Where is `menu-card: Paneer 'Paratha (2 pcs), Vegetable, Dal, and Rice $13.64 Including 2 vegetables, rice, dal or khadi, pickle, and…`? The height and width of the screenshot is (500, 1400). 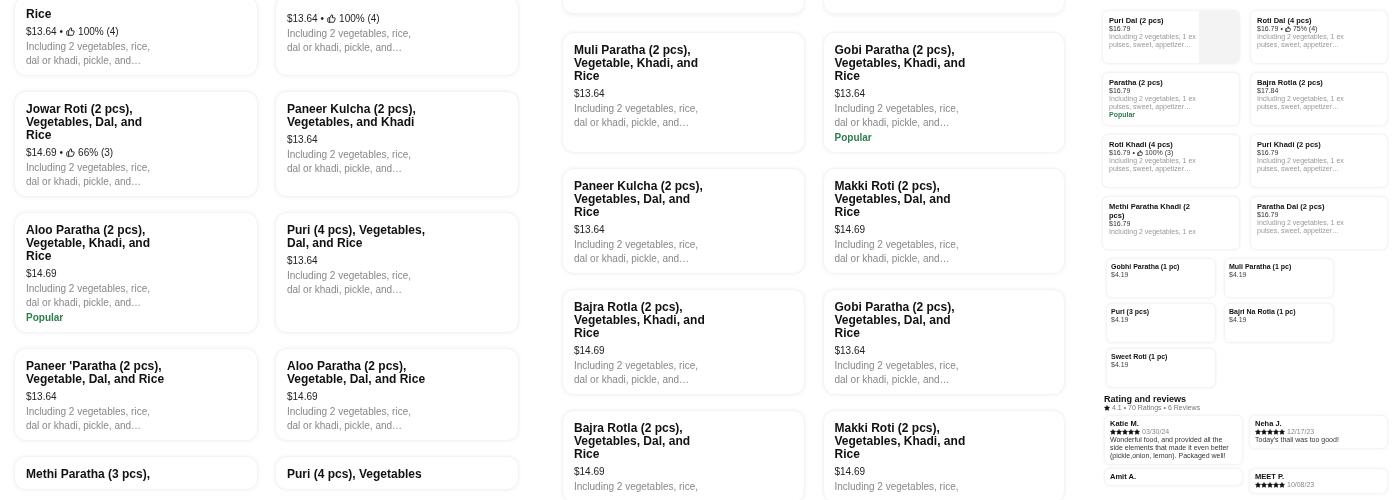 menu-card: Paneer 'Paratha (2 pcs), Vegetable, Dal, and Rice $13.64 Including 2 vegetables, rice, dal or khadi, pickle, and… is located at coordinates (136, 394).